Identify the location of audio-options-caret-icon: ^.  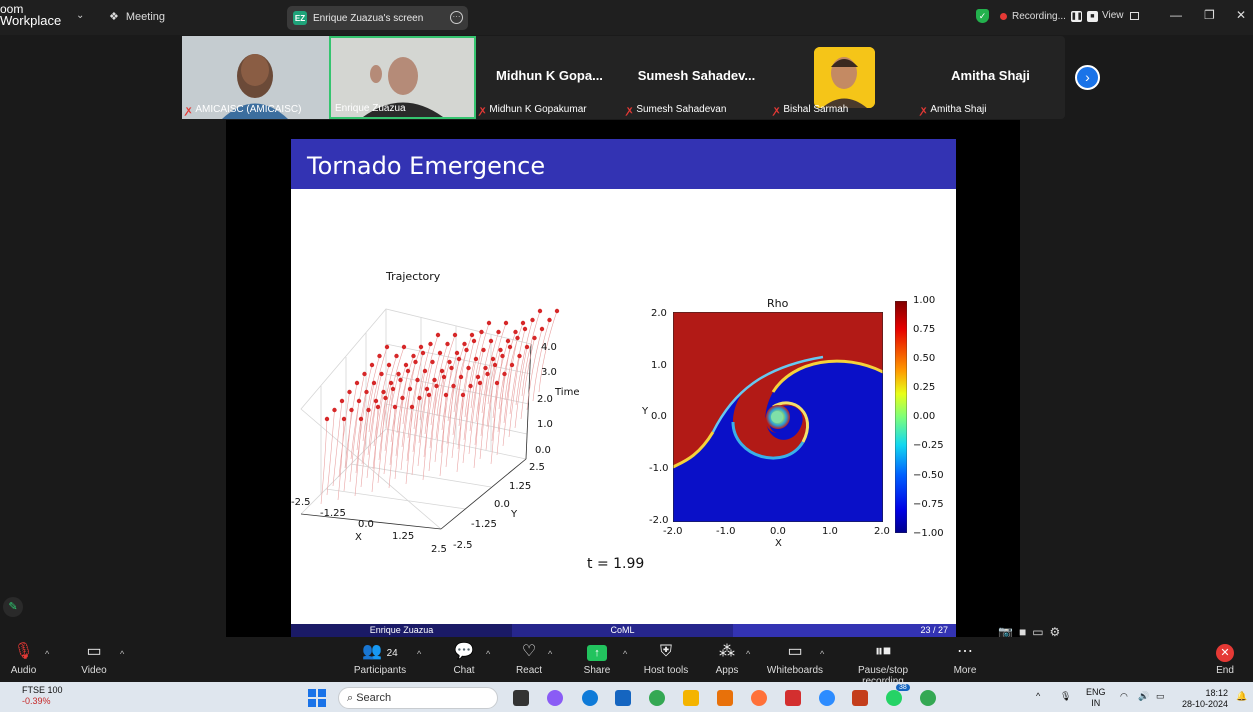
(47, 654).